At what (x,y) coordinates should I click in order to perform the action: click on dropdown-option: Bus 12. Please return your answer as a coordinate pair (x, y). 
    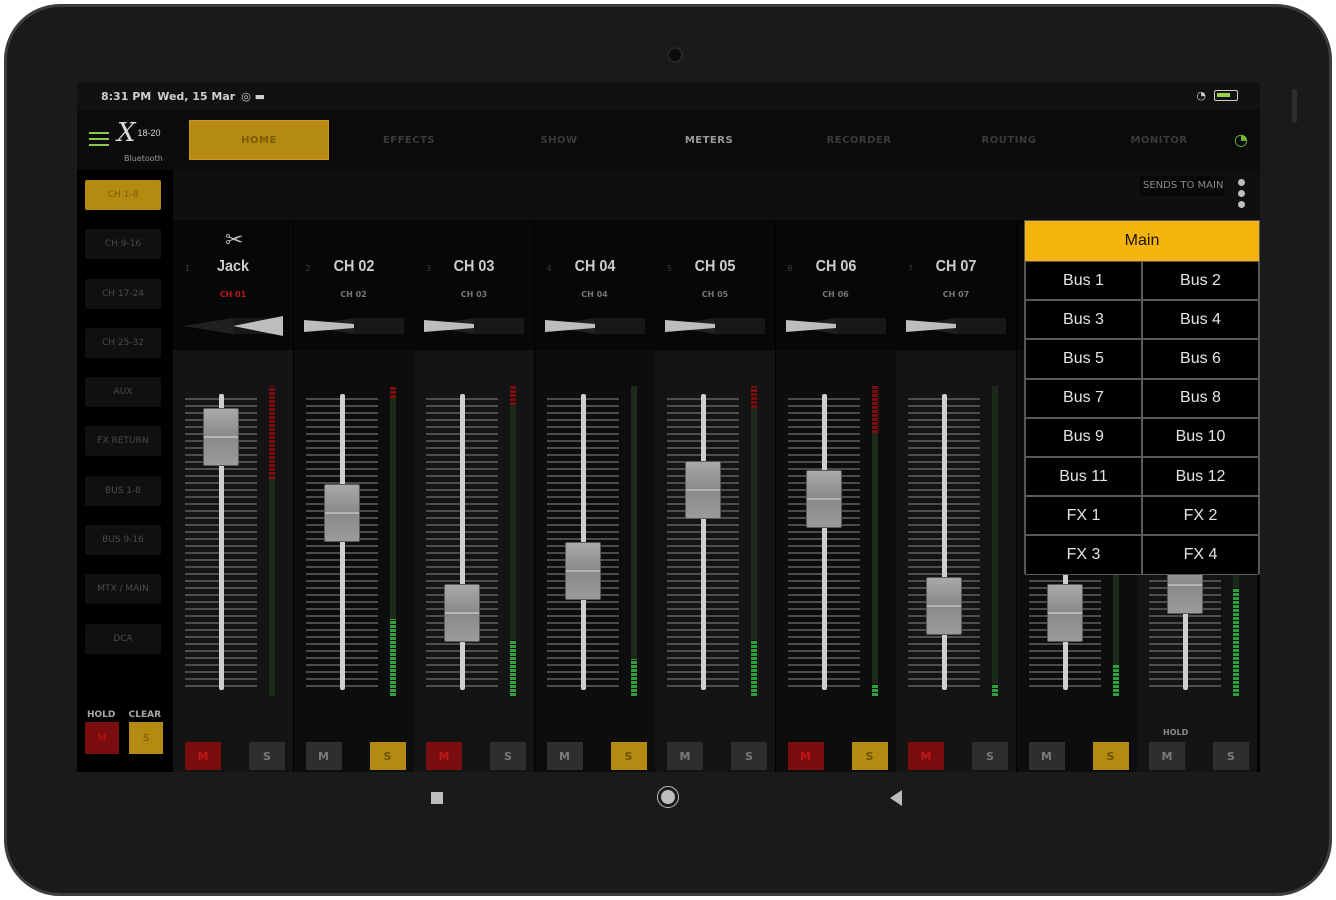
    Looking at the image, I should click on (1200, 476).